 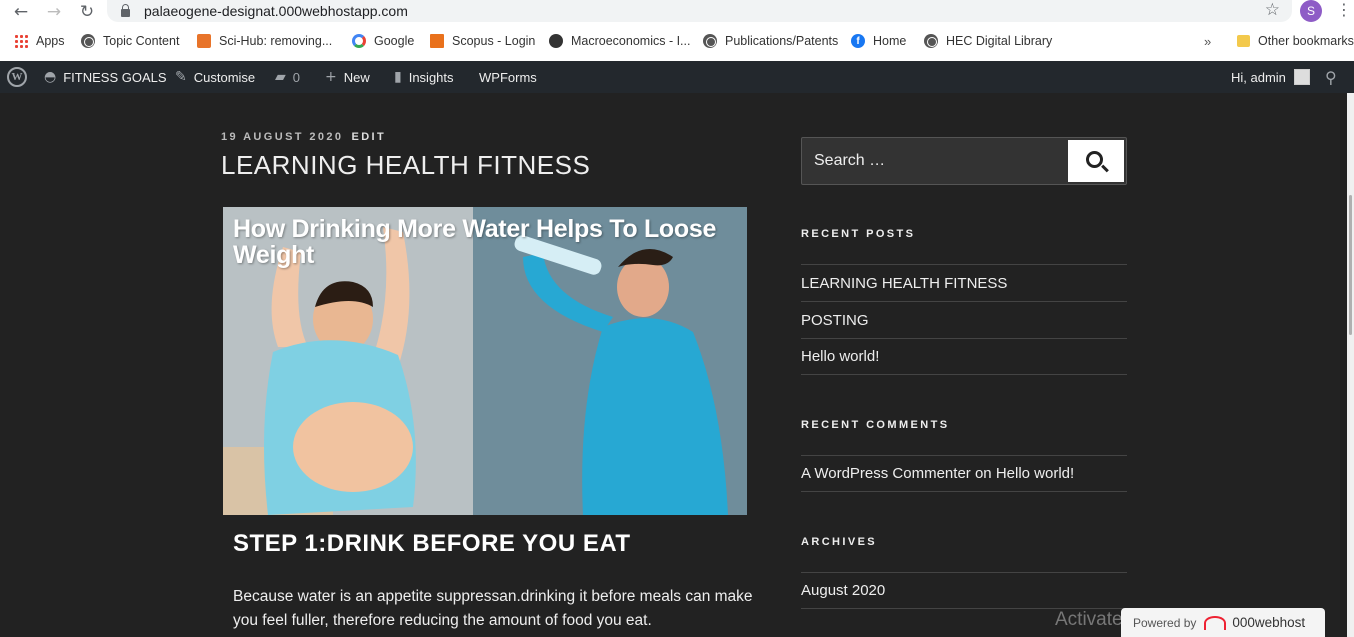 I want to click on dashboard-gauge-icon: ◓, so click(x=50, y=77).